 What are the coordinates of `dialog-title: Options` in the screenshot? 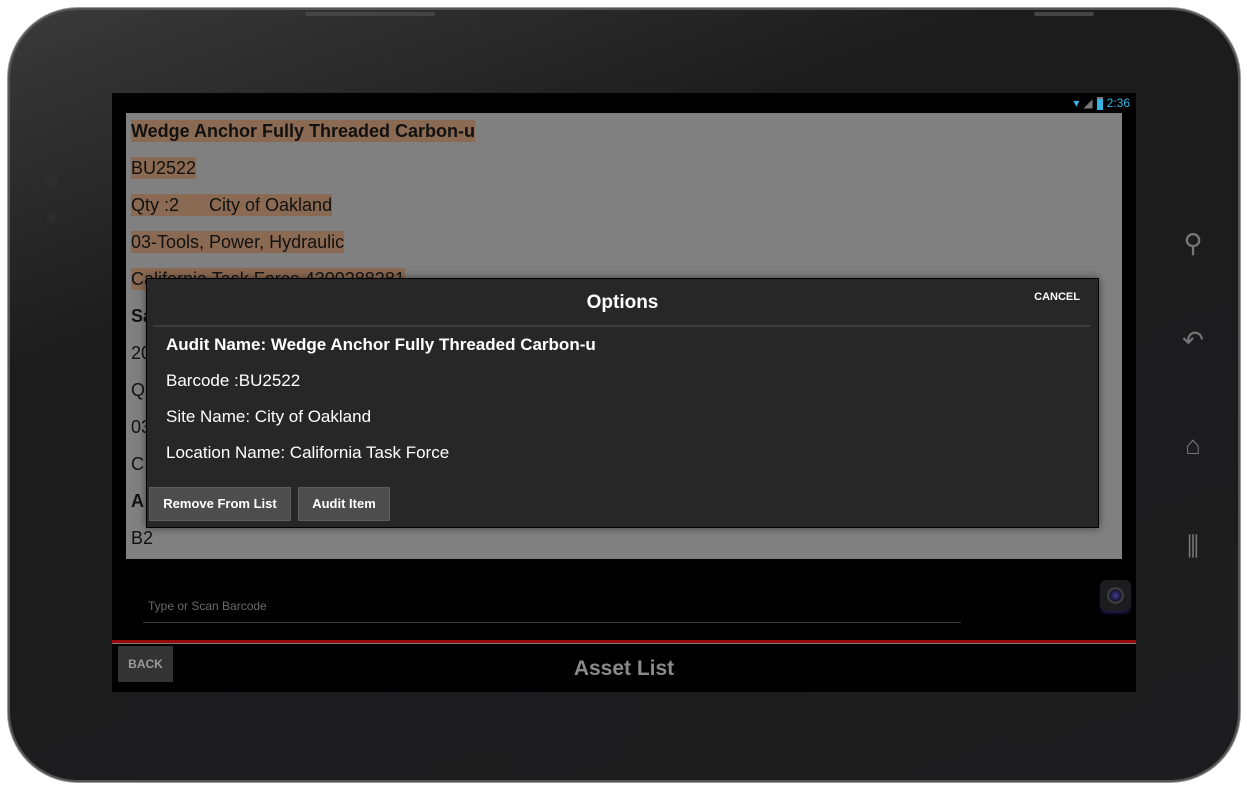 It's located at (622, 302).